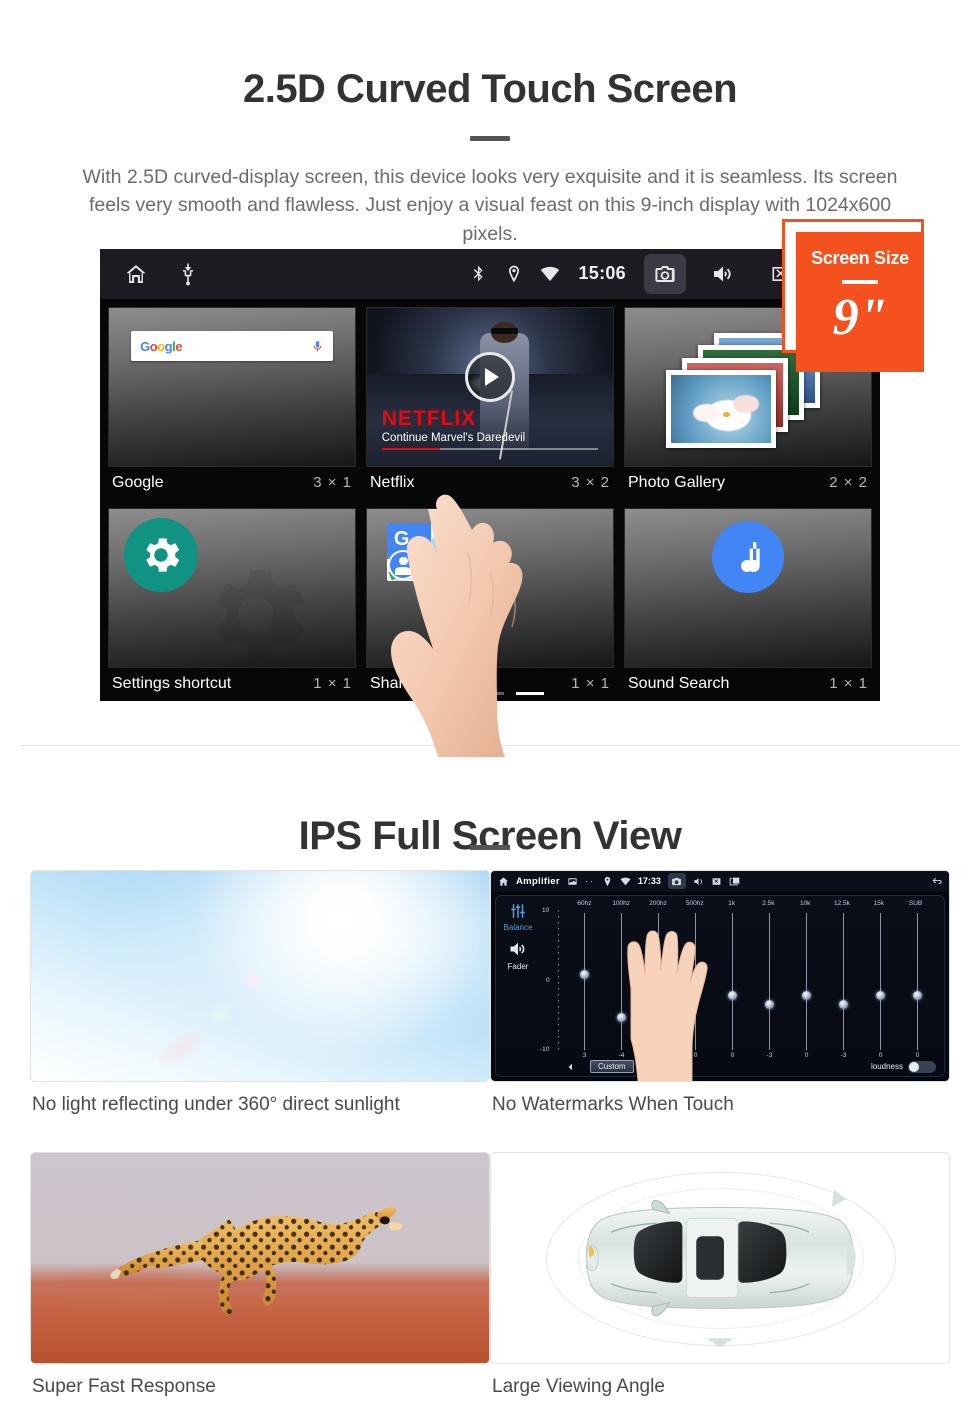 The width and height of the screenshot is (980, 1421). I want to click on close-box-icon, so click(716, 881).